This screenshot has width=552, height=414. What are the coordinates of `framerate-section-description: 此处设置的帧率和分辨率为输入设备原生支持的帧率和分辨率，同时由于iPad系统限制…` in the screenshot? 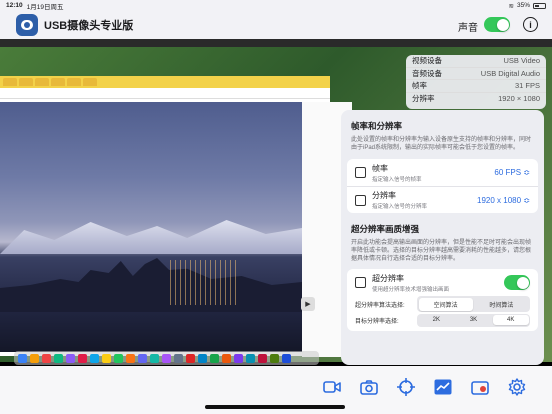 It's located at (441, 144).